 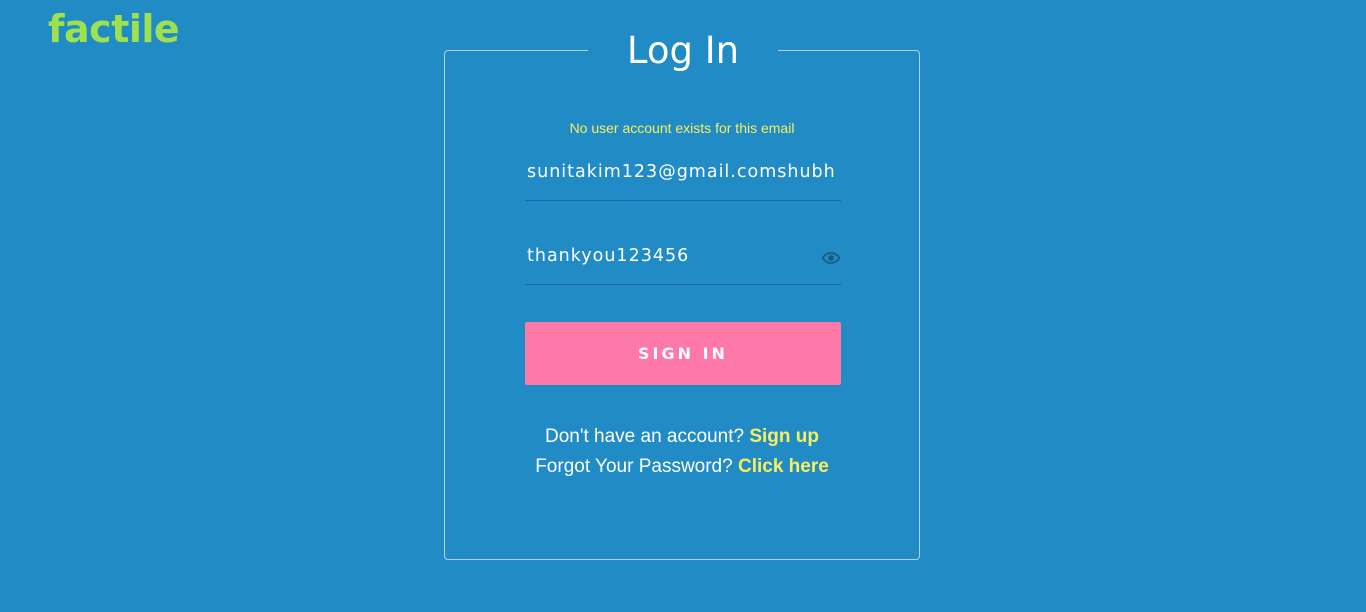 I want to click on password-field, so click(x=667, y=256).